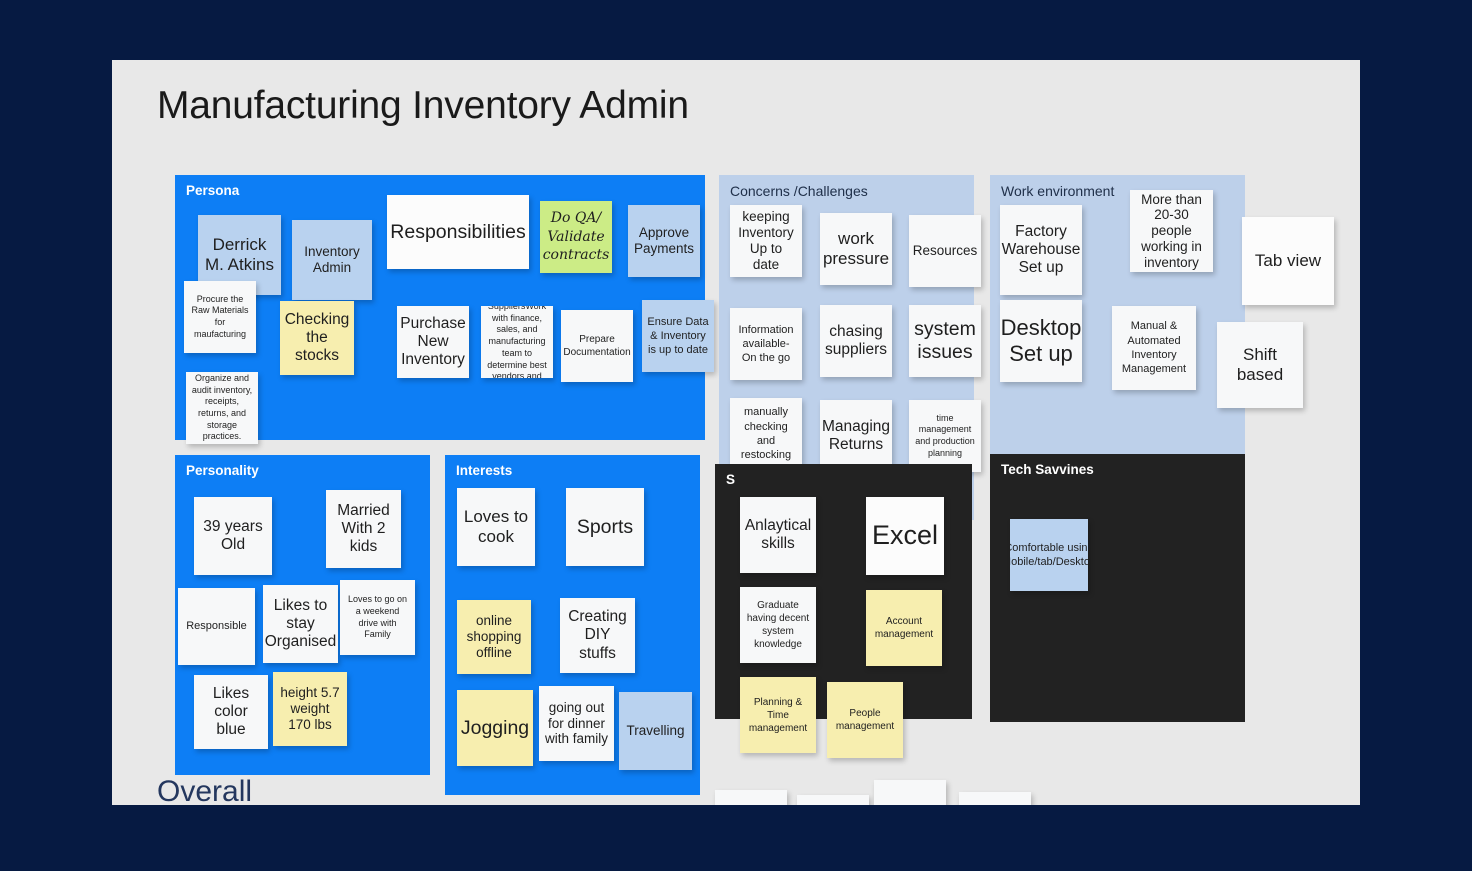  I want to click on note-likes-color-blue: Likes color blue, so click(231, 712).